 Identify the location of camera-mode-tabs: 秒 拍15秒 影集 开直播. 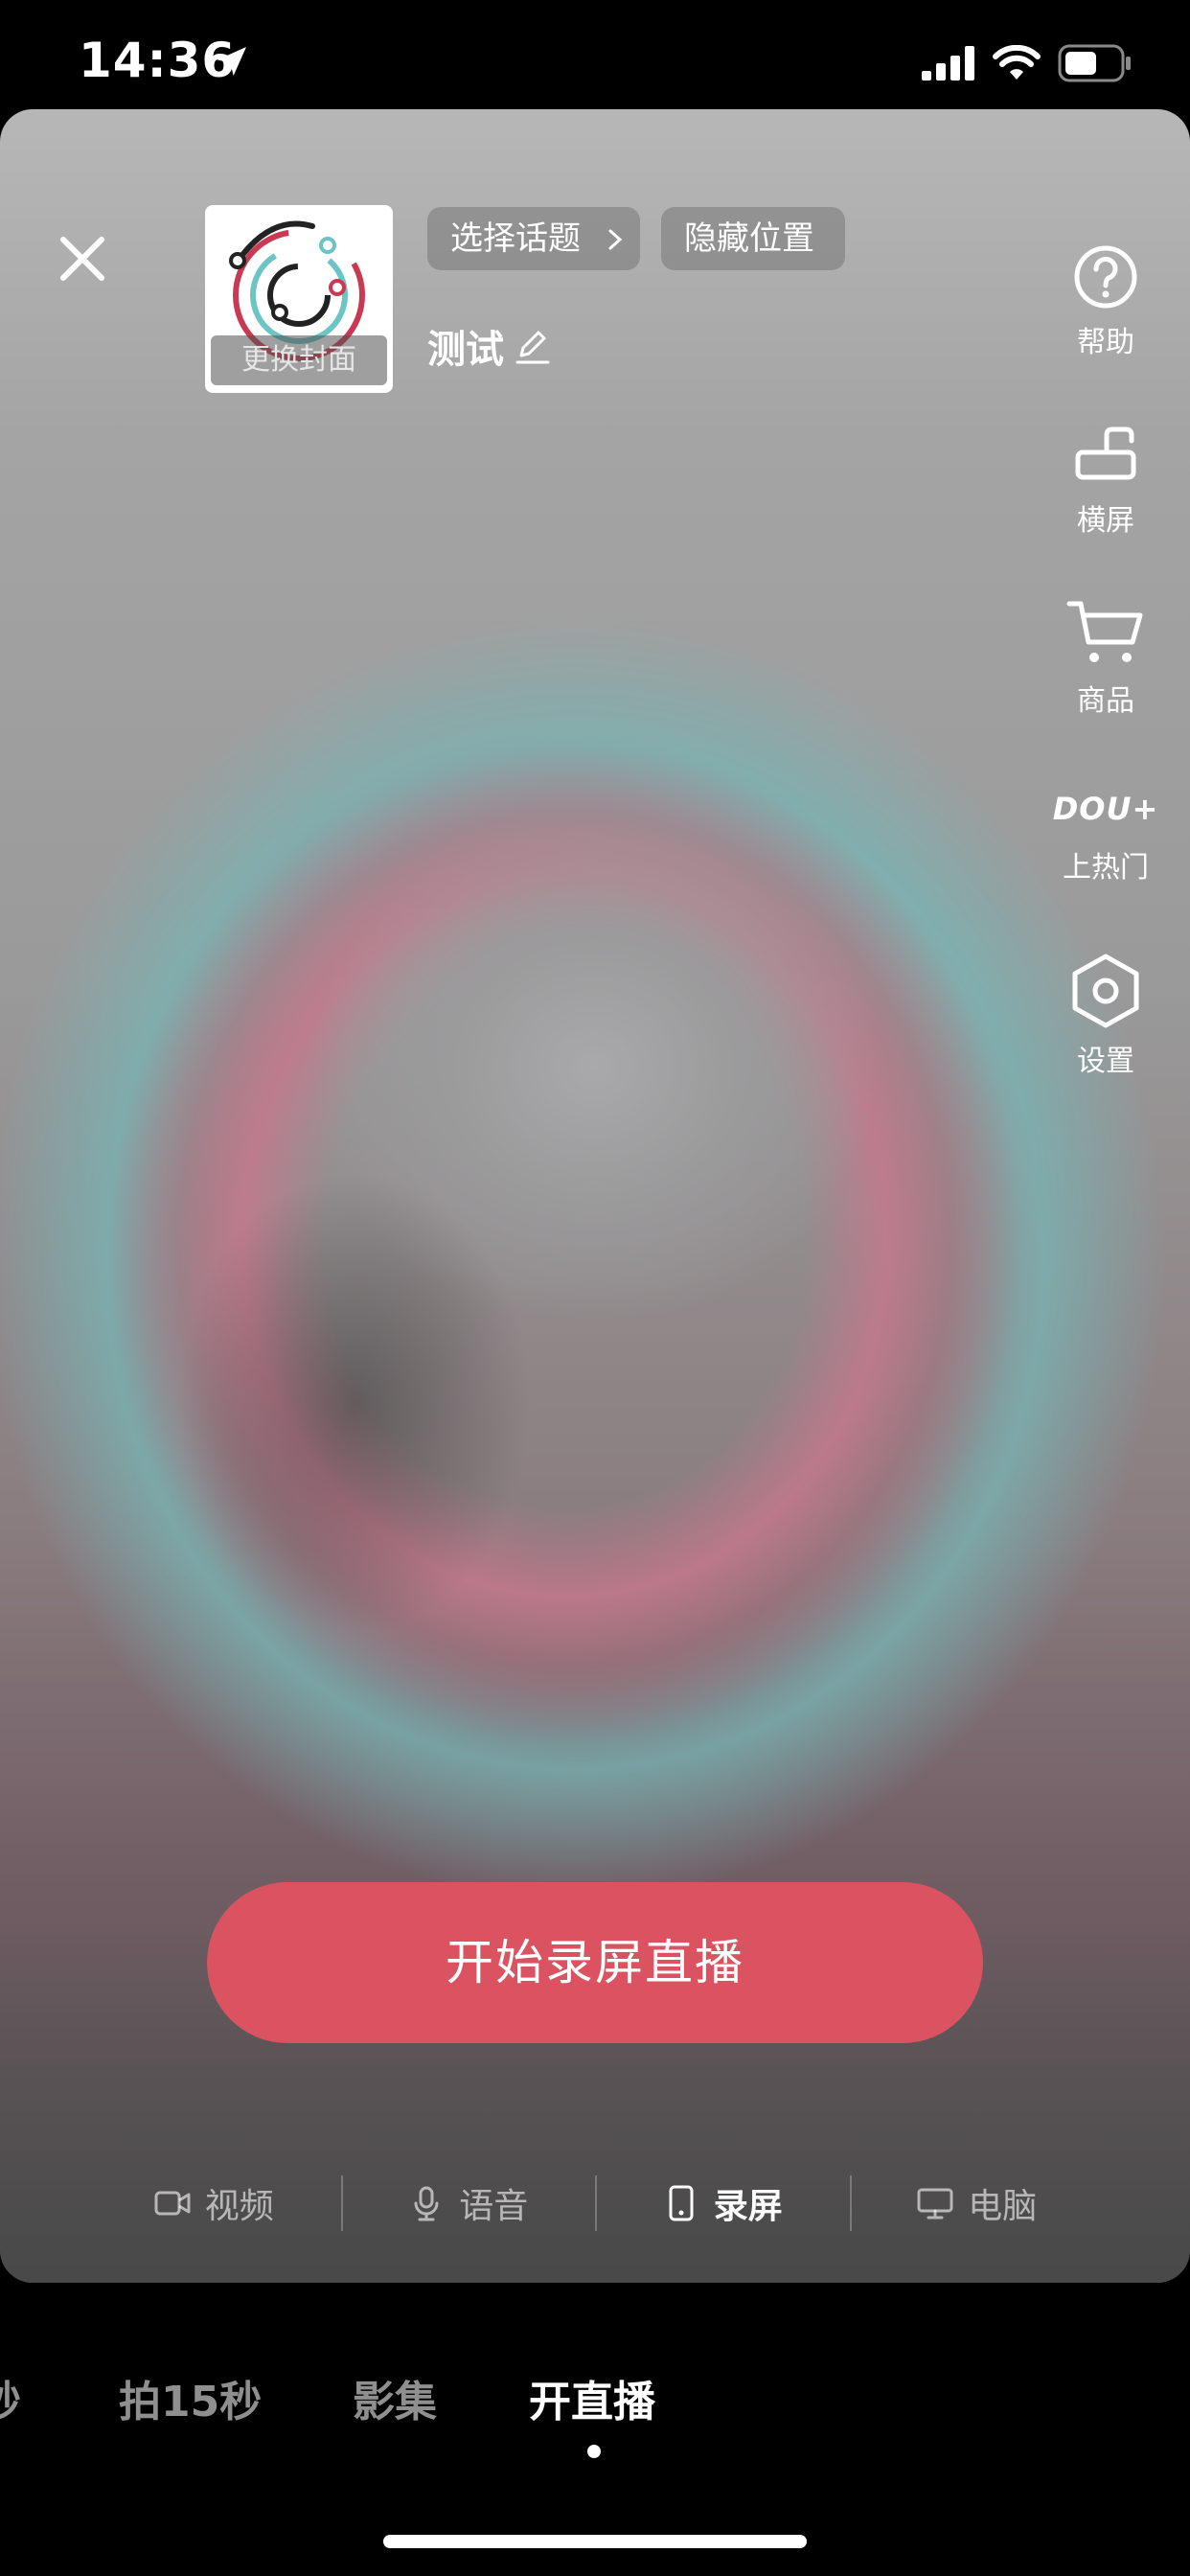
(595, 2405).